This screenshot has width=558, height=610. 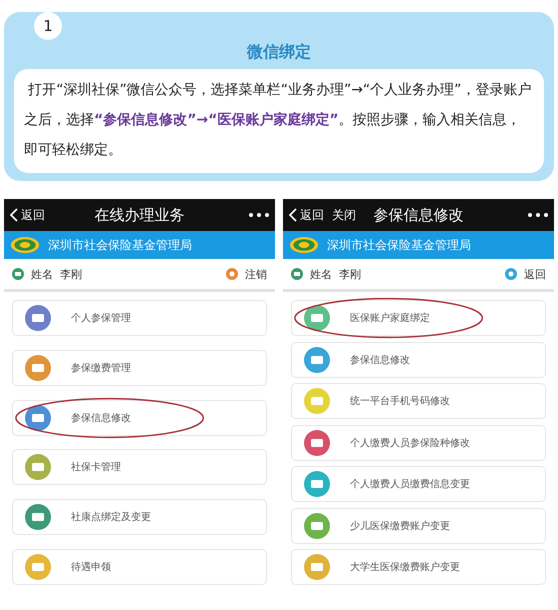 I want to click on menu-item: 个人缴费人员参保险种修改, so click(x=418, y=442).